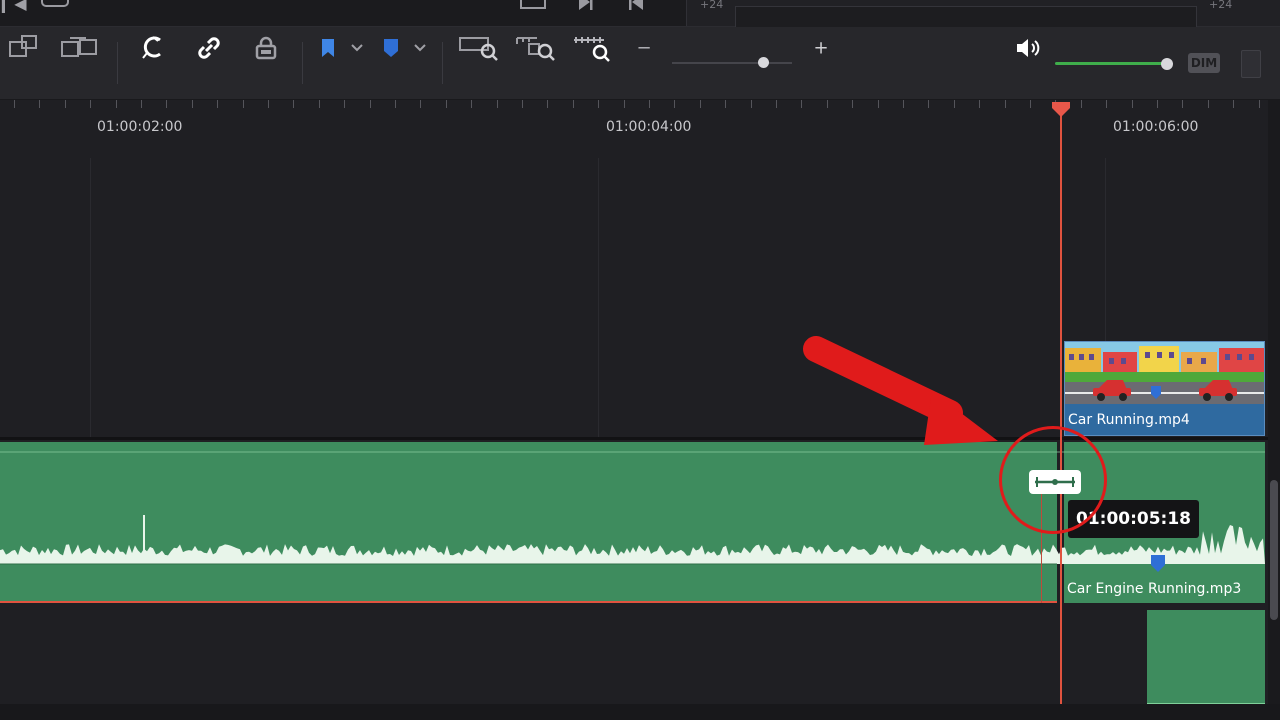 The width and height of the screenshot is (1280, 720). I want to click on bottom-bar, so click(640, 712).